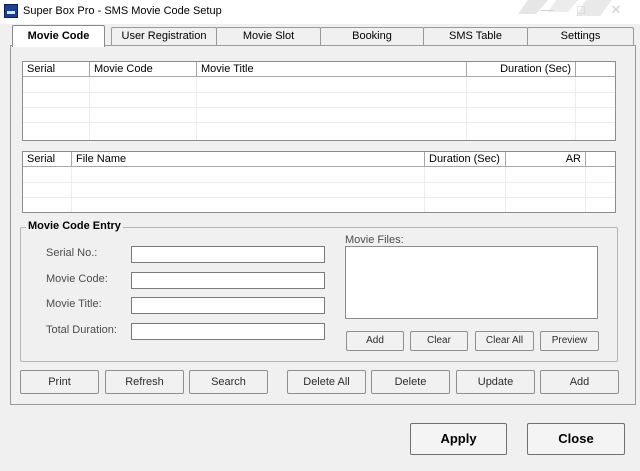 The width and height of the screenshot is (640, 471). I want to click on column-header-file-name: File Name, so click(248, 159).